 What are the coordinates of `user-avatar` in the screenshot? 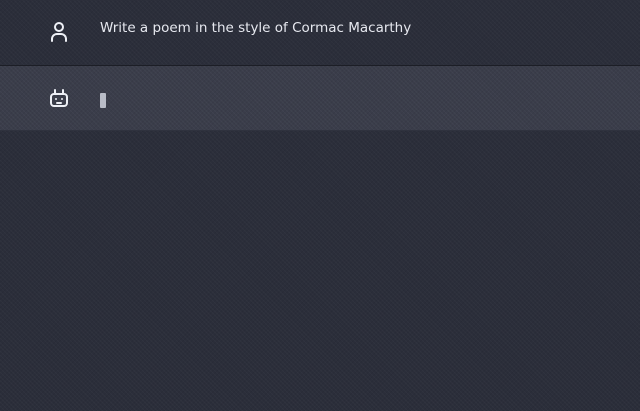 It's located at (59, 32).